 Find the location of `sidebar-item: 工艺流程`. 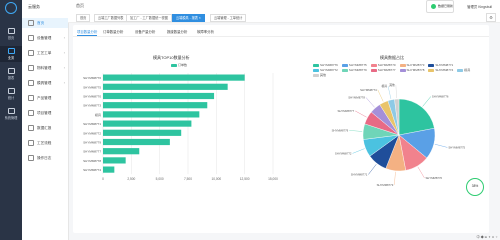

sidebar-item: 工艺流程 is located at coordinates (45, 143).